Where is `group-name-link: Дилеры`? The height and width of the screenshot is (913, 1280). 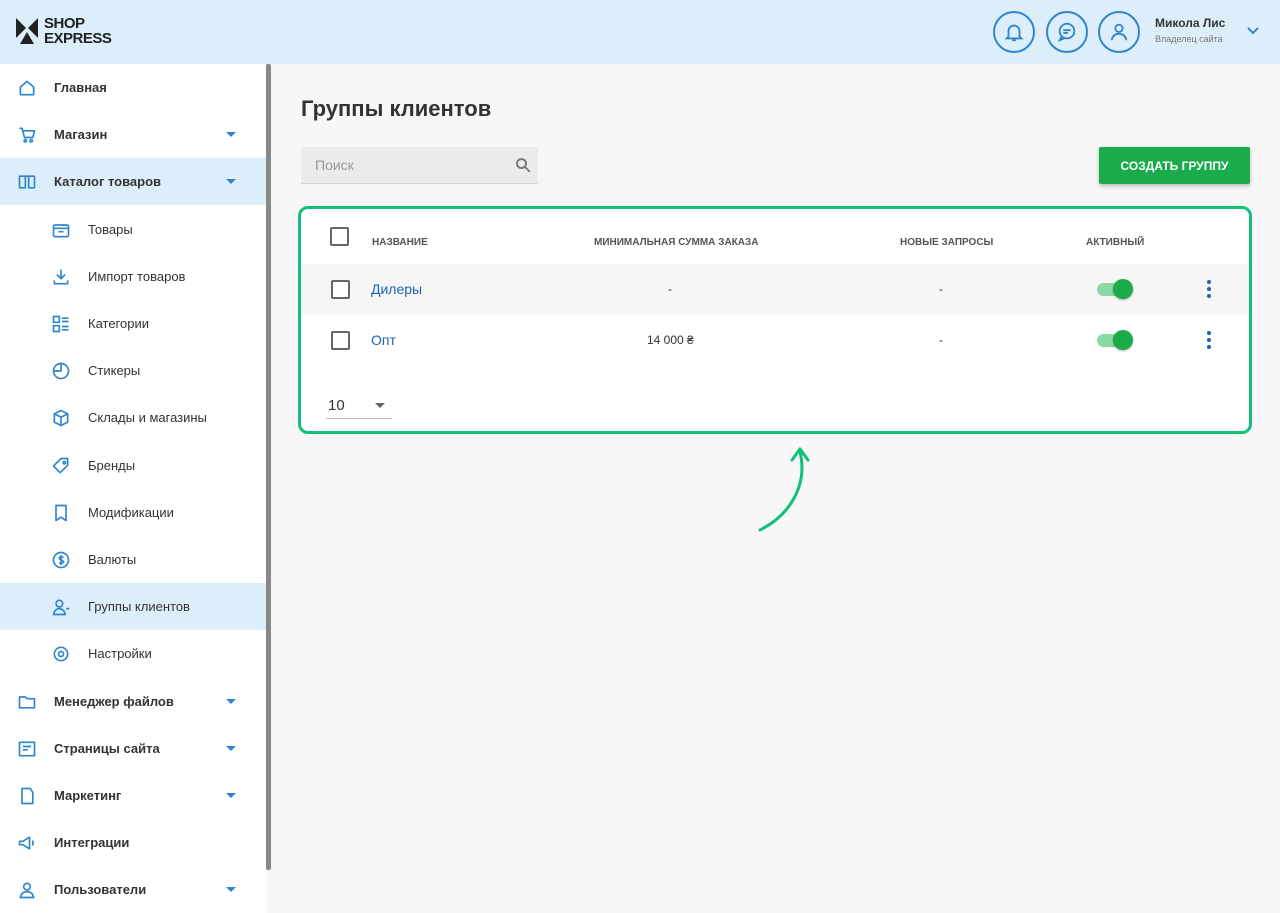 group-name-link: Дилеры is located at coordinates (396, 289).